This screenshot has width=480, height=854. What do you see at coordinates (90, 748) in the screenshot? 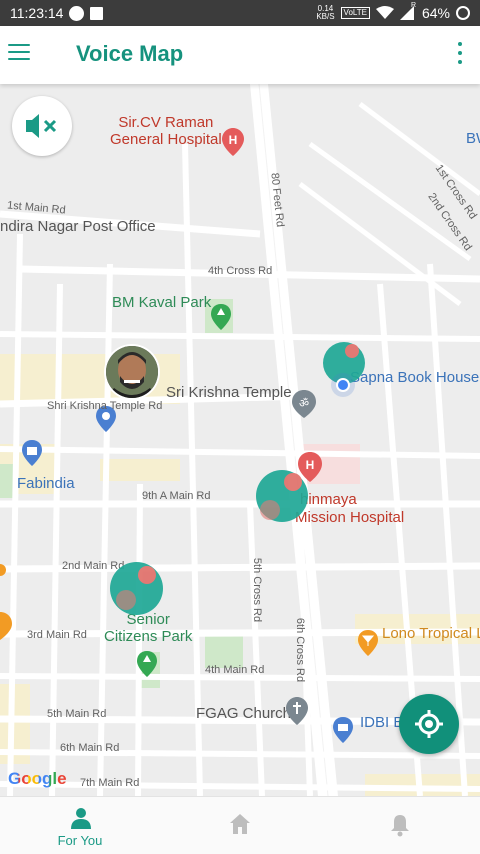
I see `road-6th-main: 6th Main Rd` at bounding box center [90, 748].